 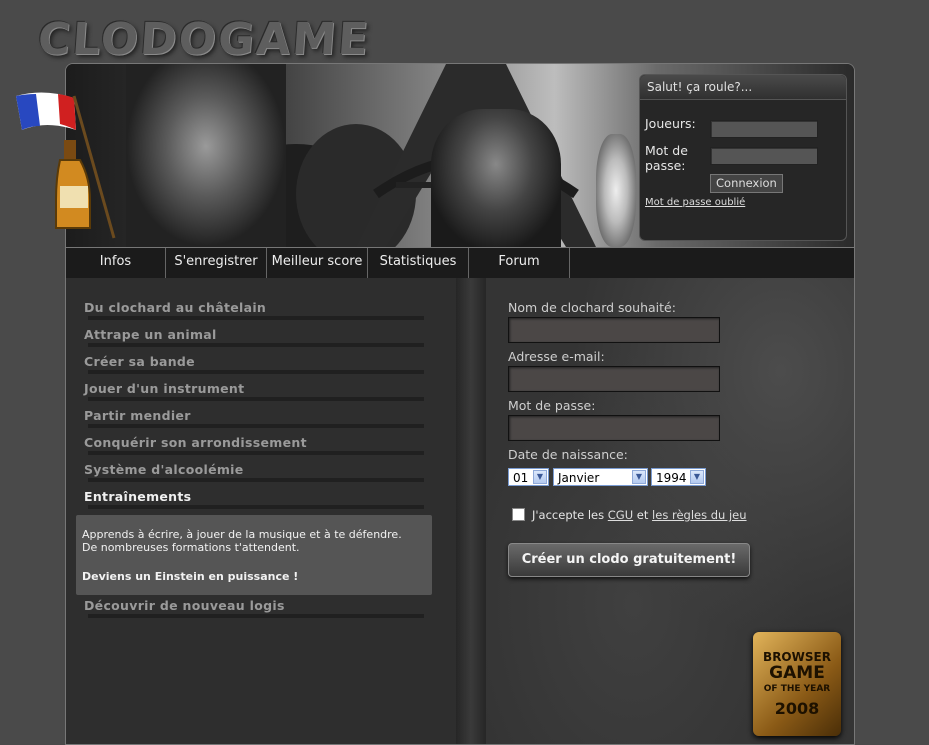 I want to click on badge-year: 2008, so click(x=797, y=708).